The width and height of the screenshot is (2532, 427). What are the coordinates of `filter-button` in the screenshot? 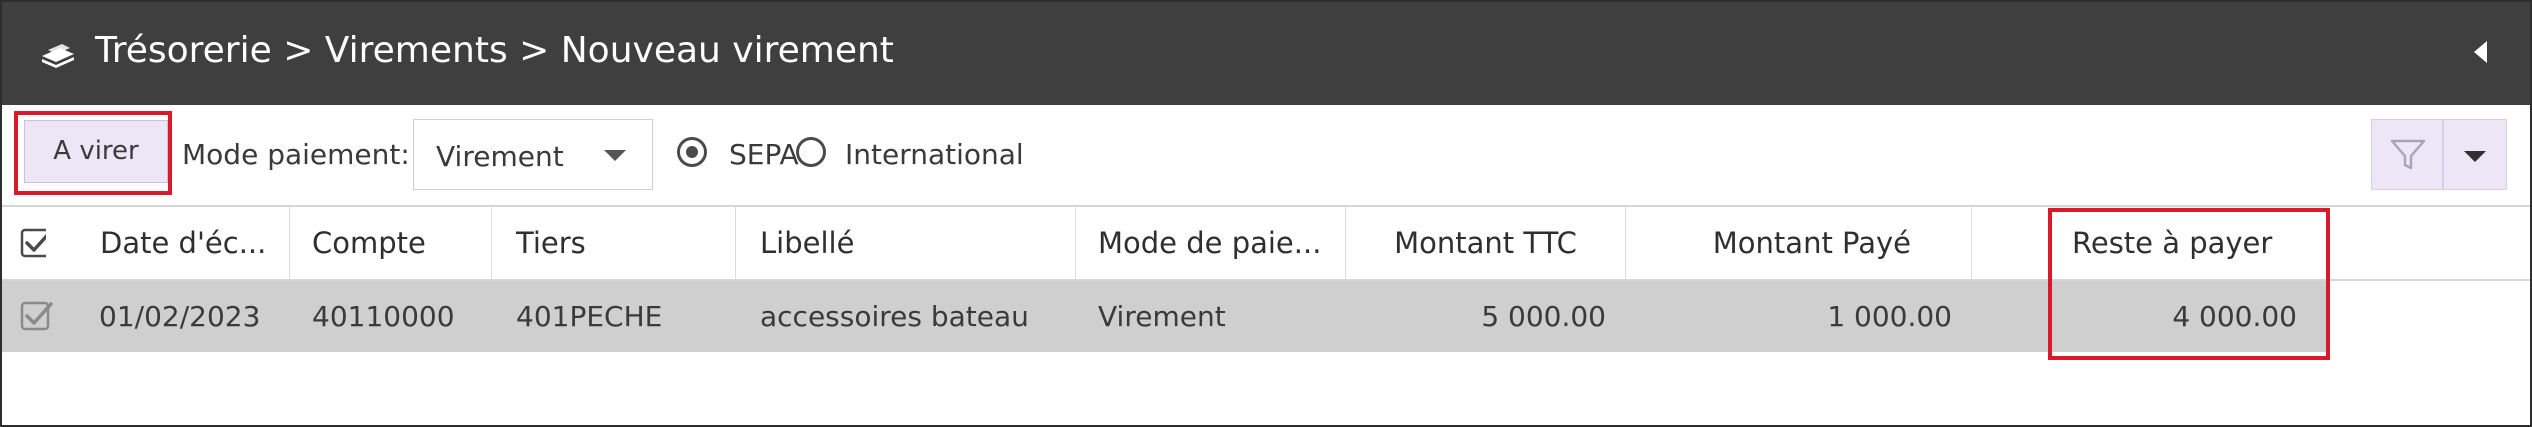 It's located at (2407, 154).